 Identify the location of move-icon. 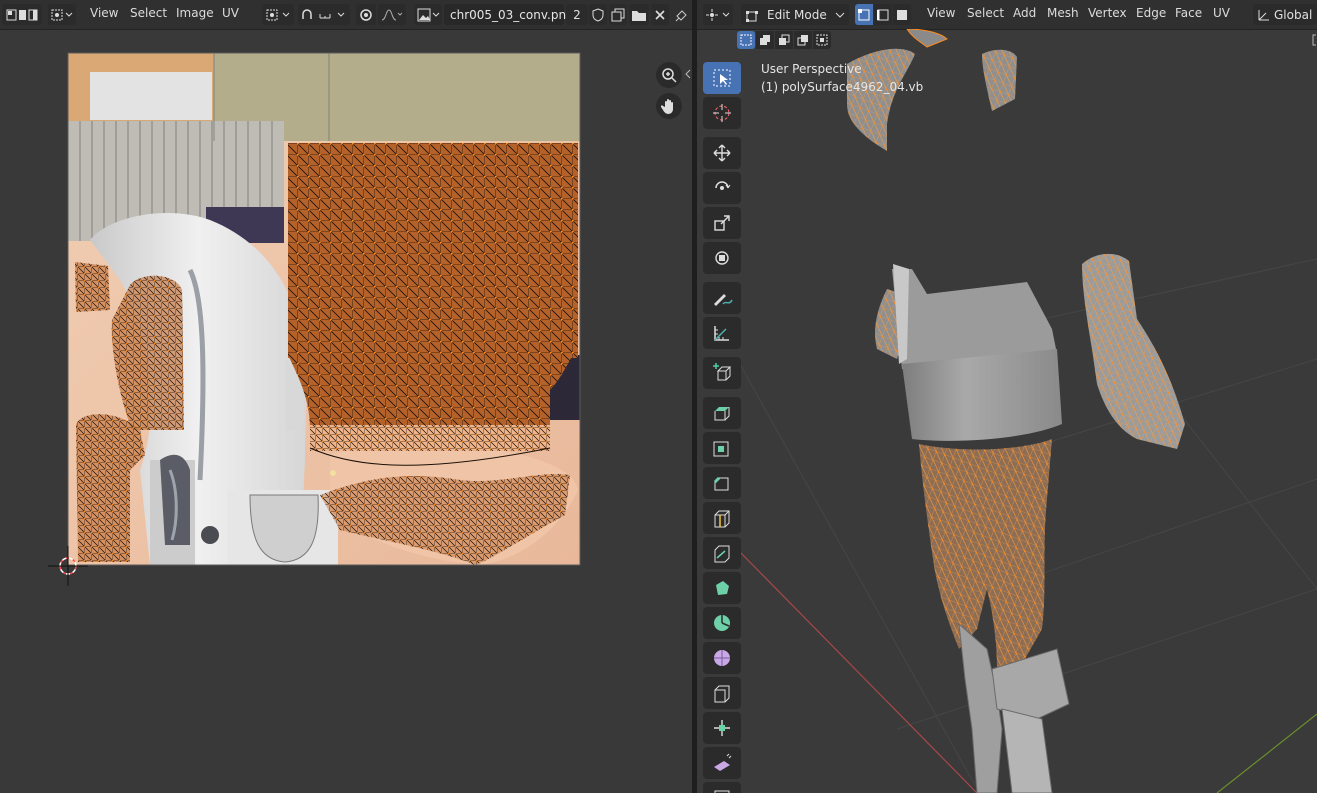
(722, 153).